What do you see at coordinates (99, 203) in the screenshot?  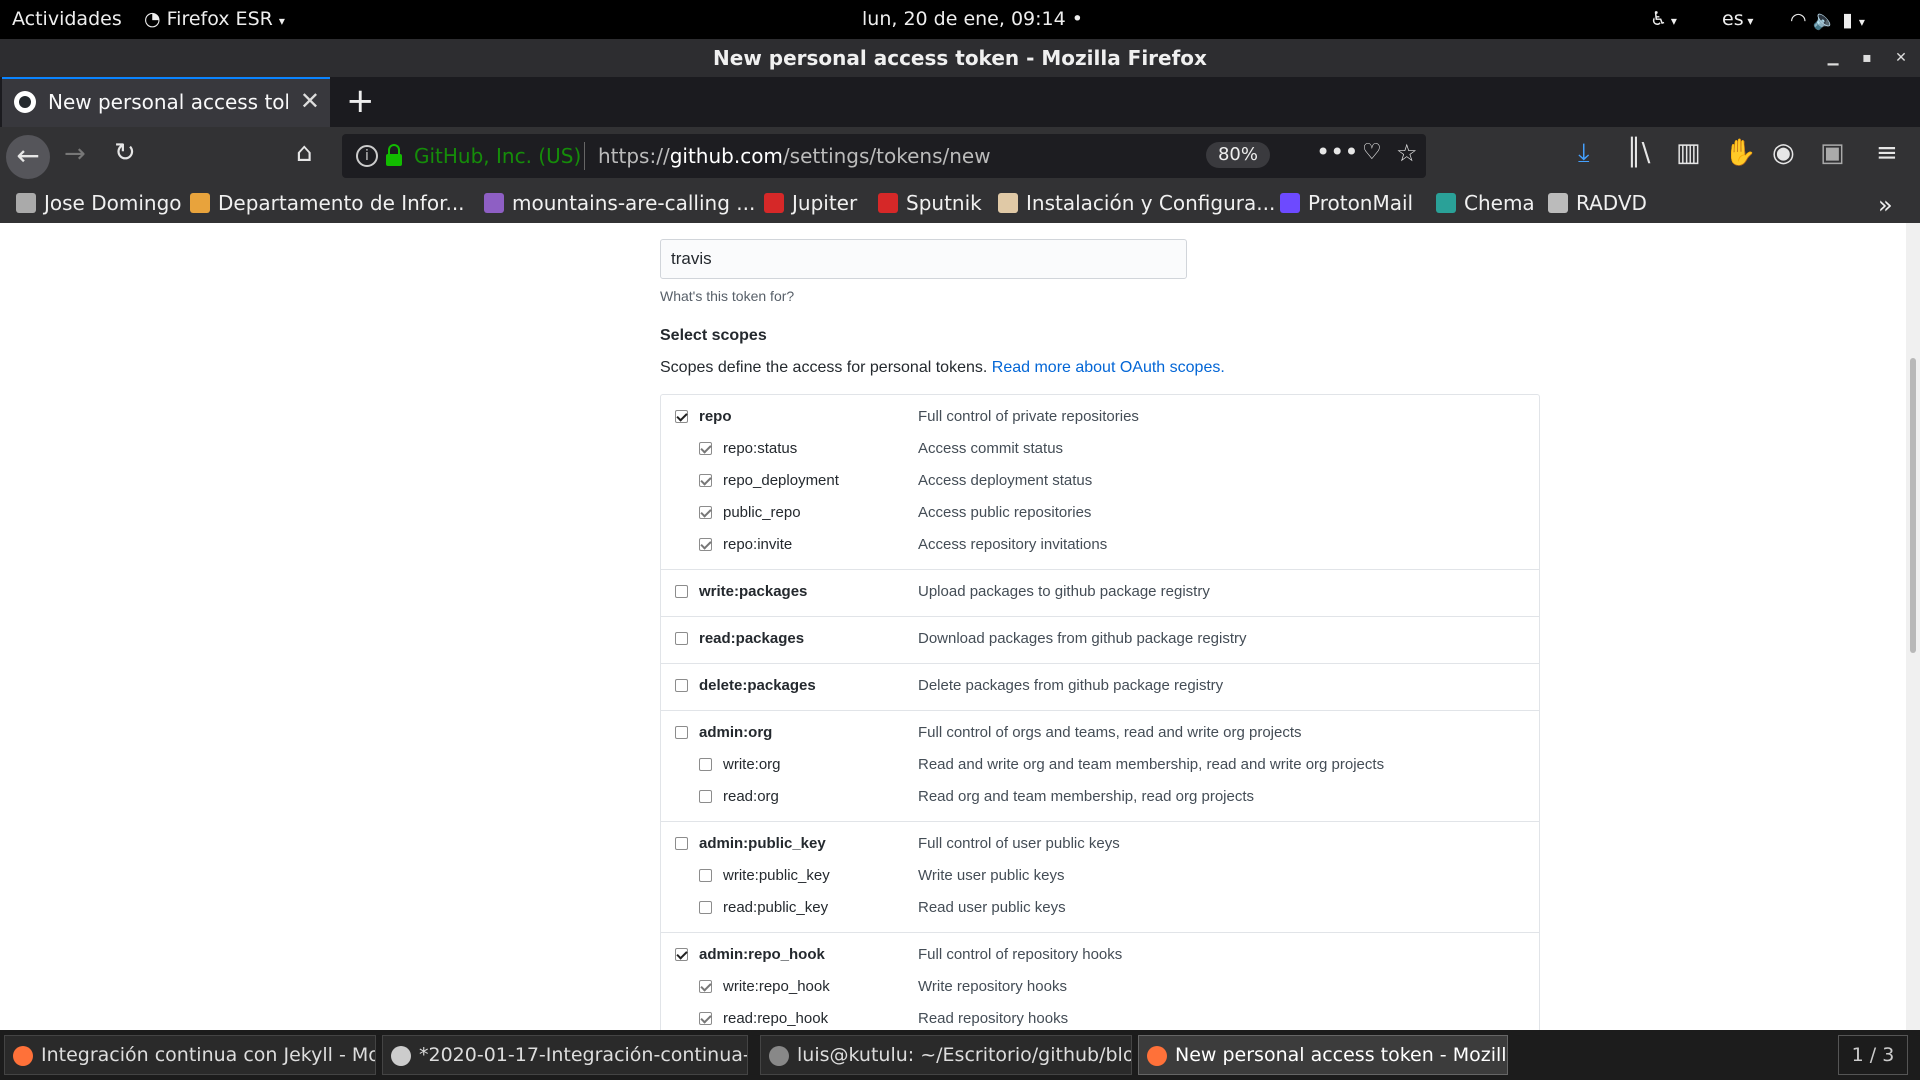 I see `bookmark-item: Jose Domingo` at bounding box center [99, 203].